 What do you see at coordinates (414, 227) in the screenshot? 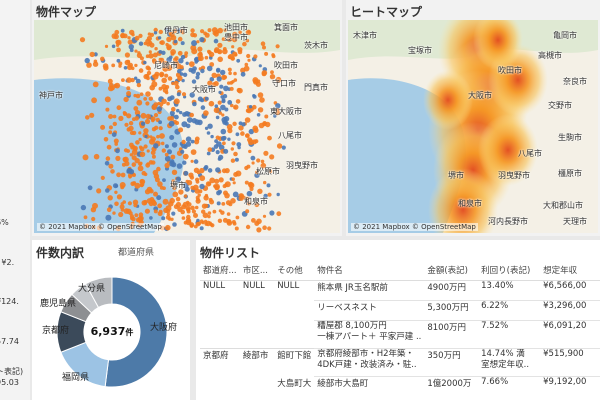
I see `heatmap-attribution: © 2021 Mapbox © OpenStreetMap` at bounding box center [414, 227].